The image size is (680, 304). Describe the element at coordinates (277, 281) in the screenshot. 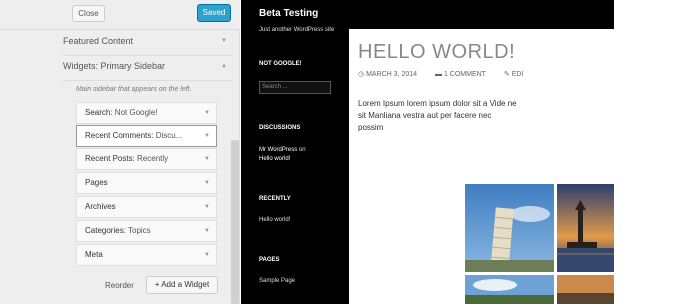

I see `page-link: Sample Page` at that location.